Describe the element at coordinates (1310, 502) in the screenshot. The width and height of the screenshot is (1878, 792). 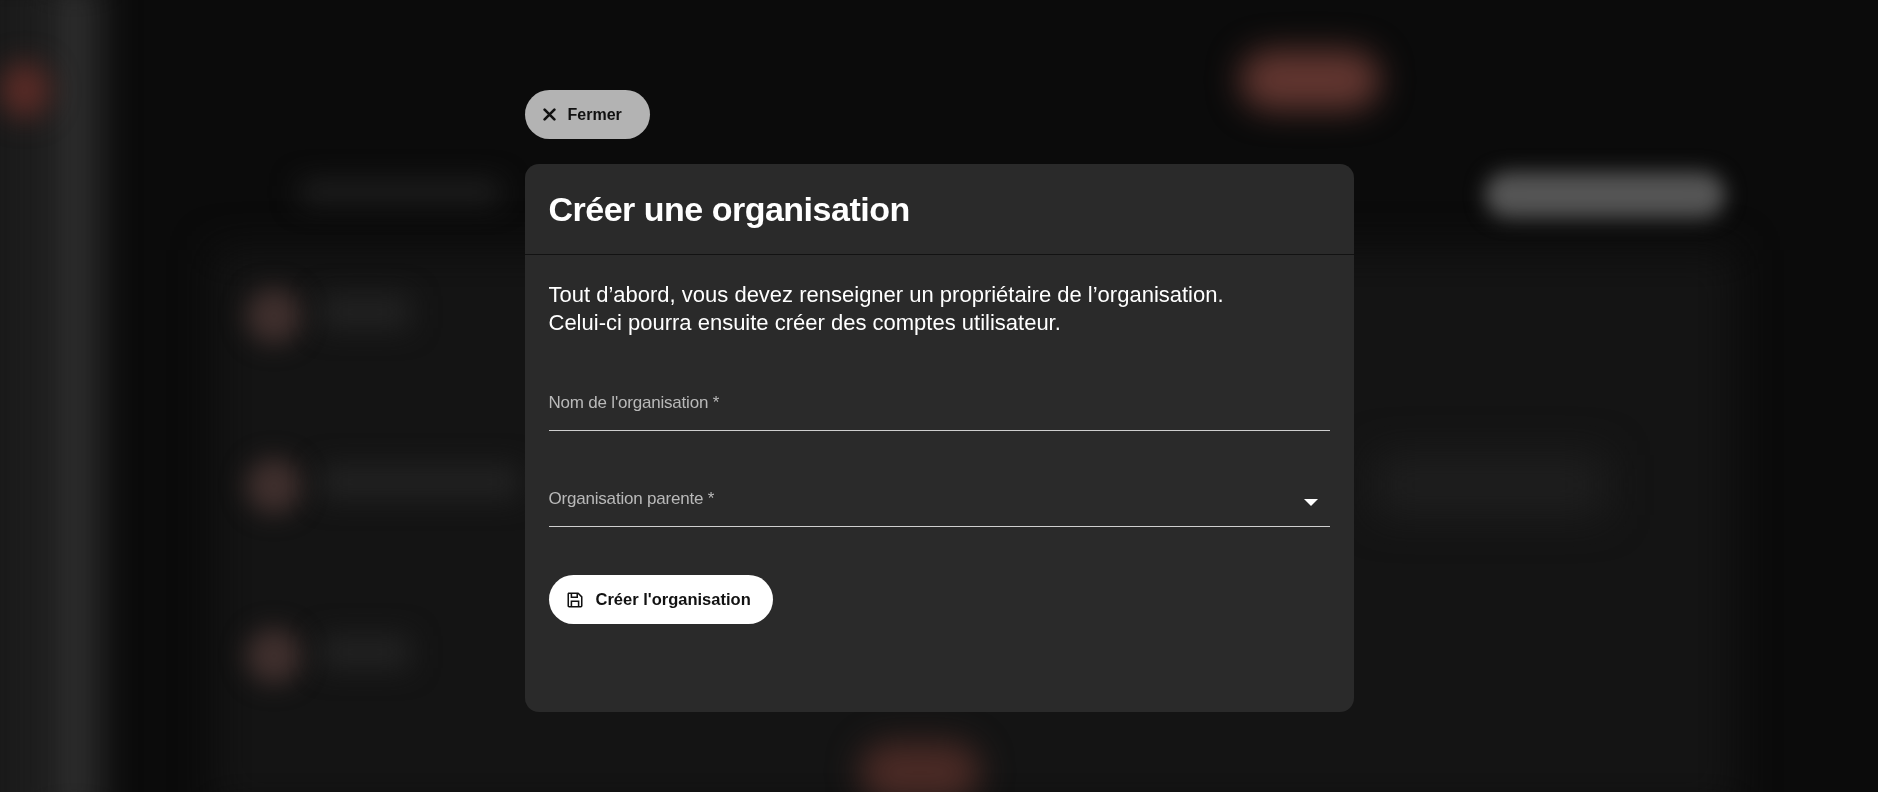
I see `caret-down-icon` at that location.